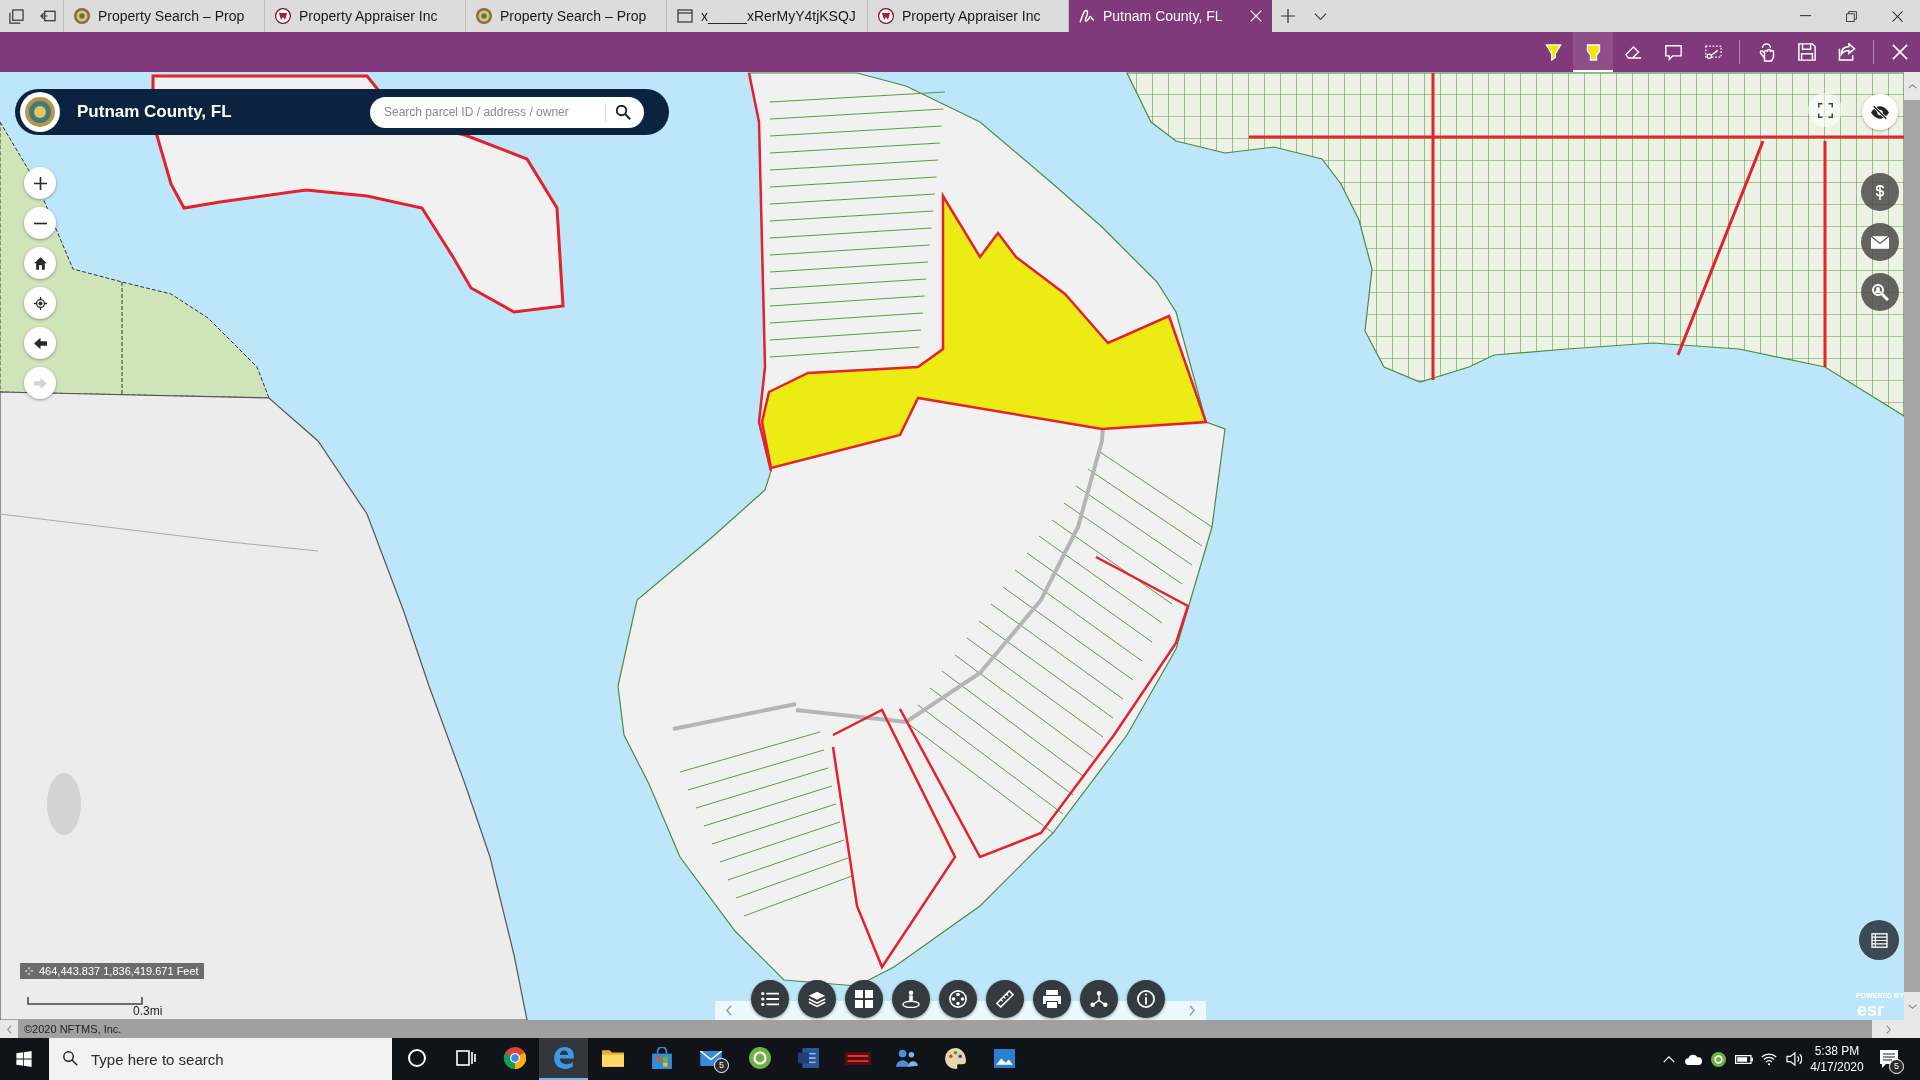 This screenshot has width=1920, height=1080. Describe the element at coordinates (148, 1011) in the screenshot. I see `scale-label: 0.3mi` at that location.